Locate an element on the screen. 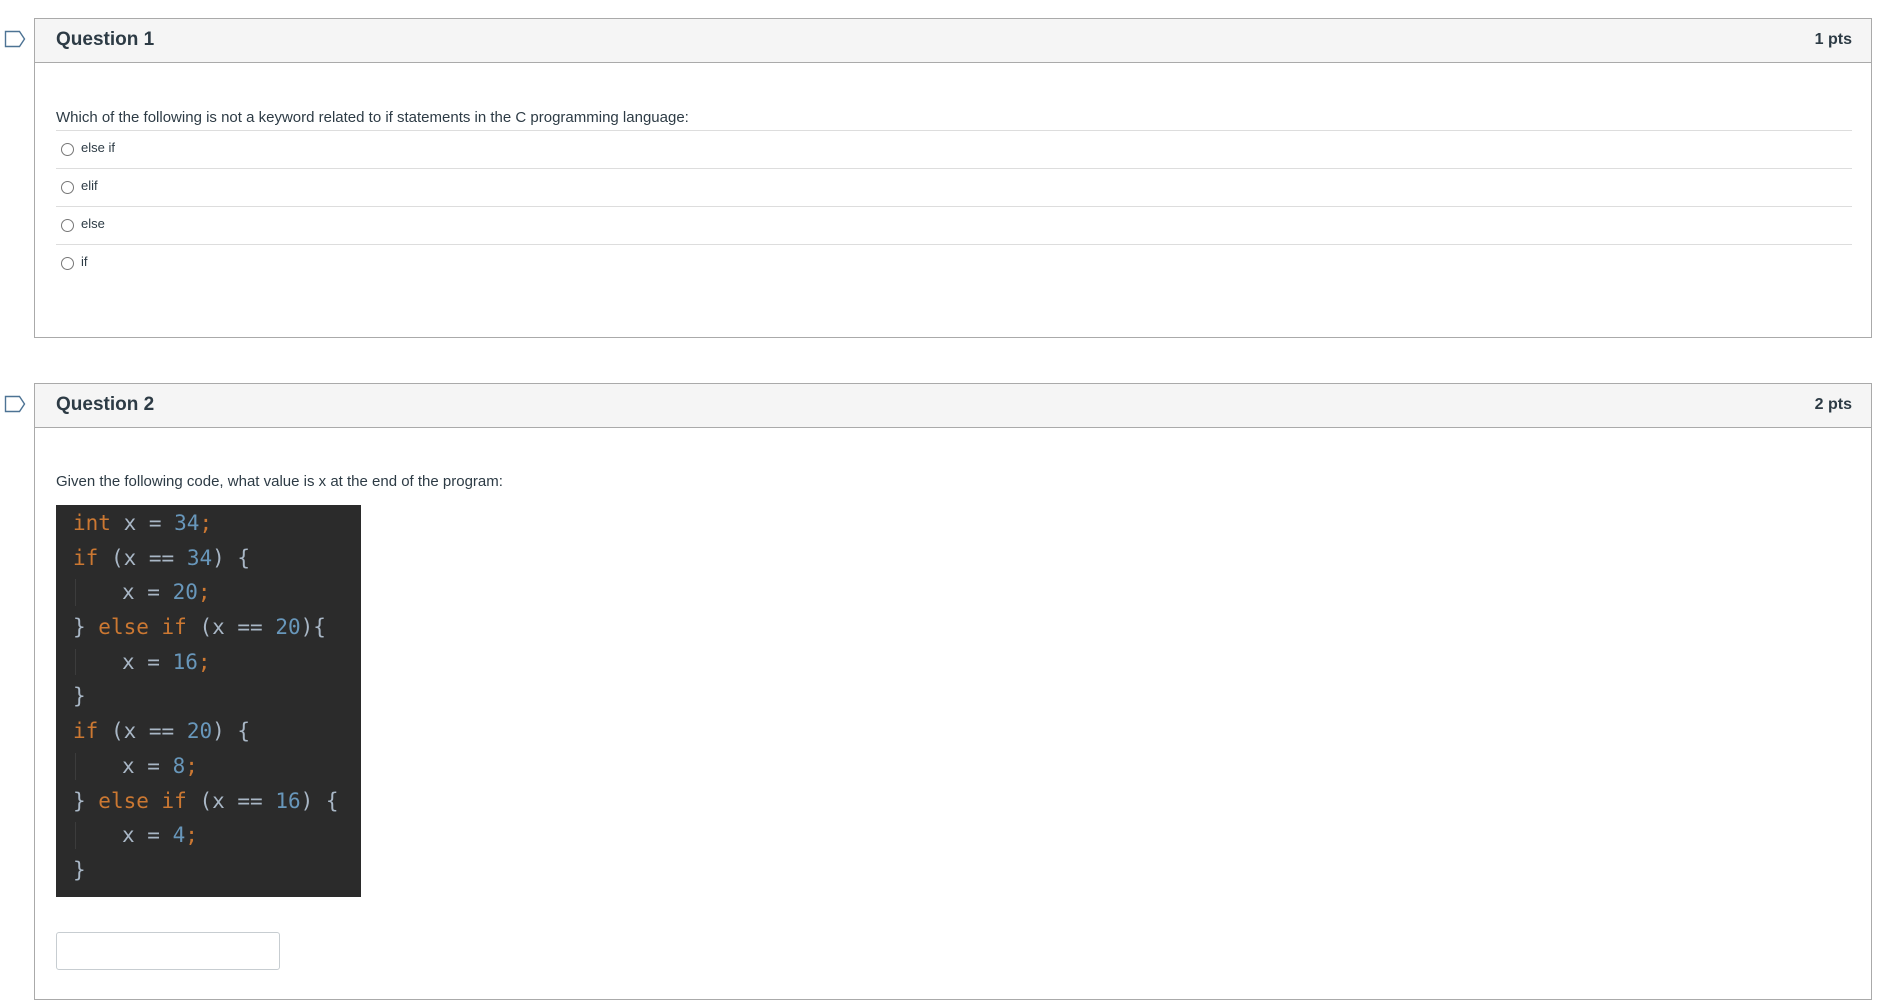  answer-option-elif: elif is located at coordinates (954, 187).